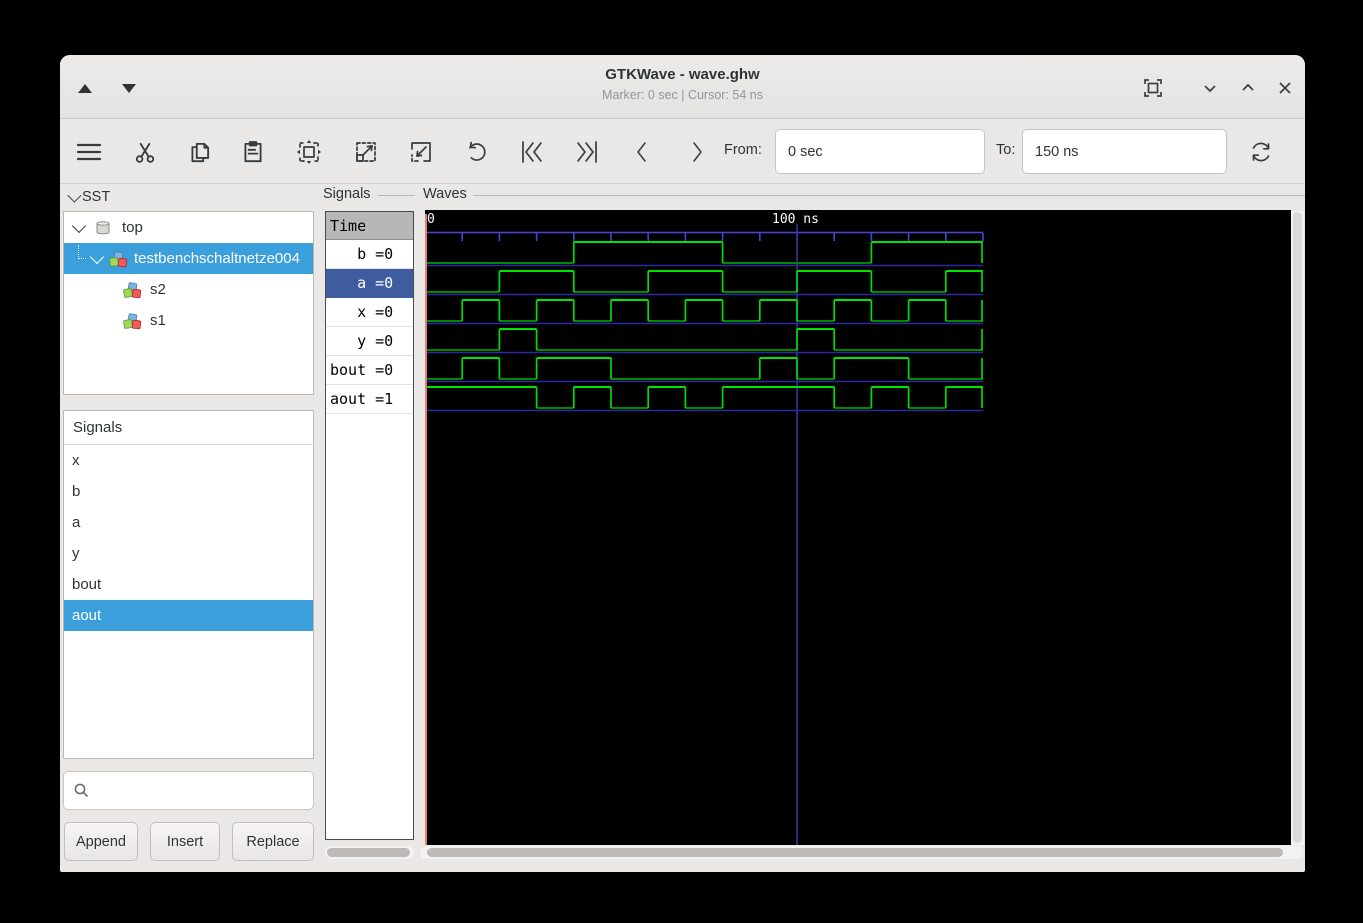 The image size is (1363, 923). Describe the element at coordinates (447, 194) in the screenshot. I see `waves-frame-label: Waves` at that location.